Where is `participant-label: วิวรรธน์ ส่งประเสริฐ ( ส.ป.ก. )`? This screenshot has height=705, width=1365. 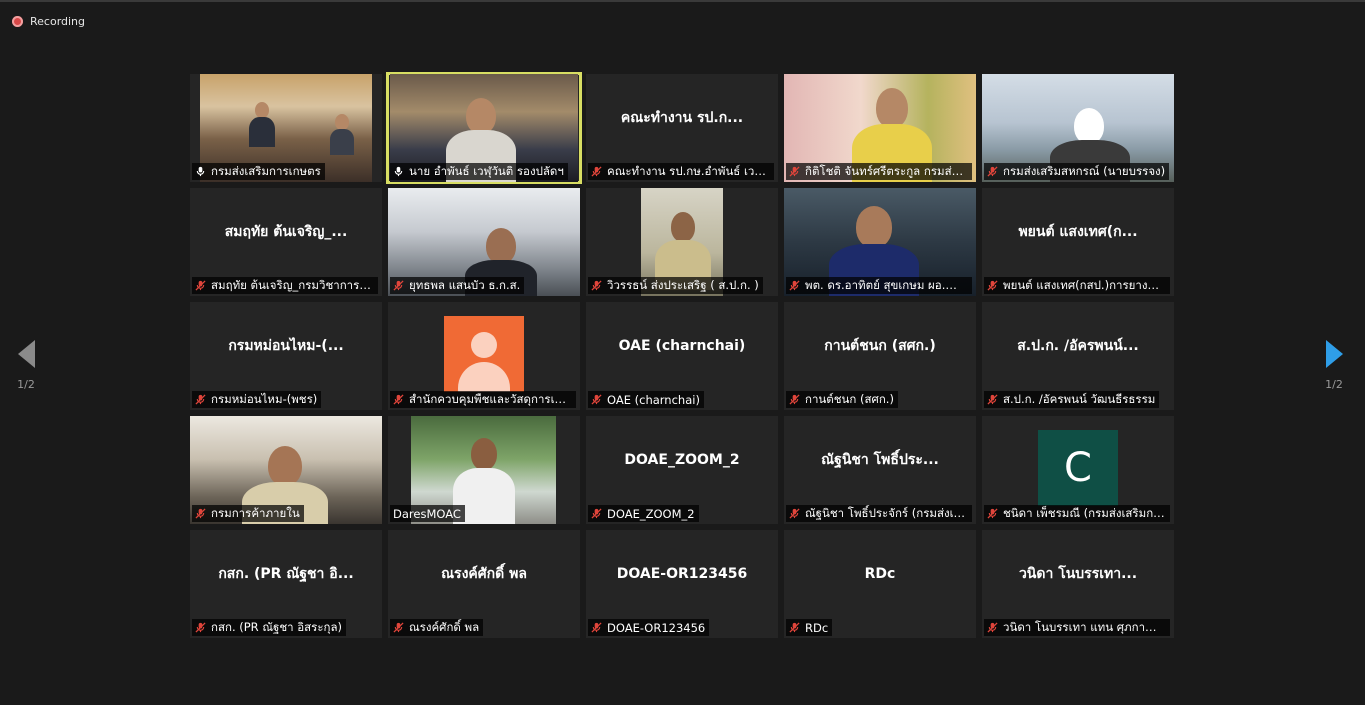 participant-label: วิวรรธน์ ส่งประเสริฐ ( ส.ป.ก. ) is located at coordinates (675, 285).